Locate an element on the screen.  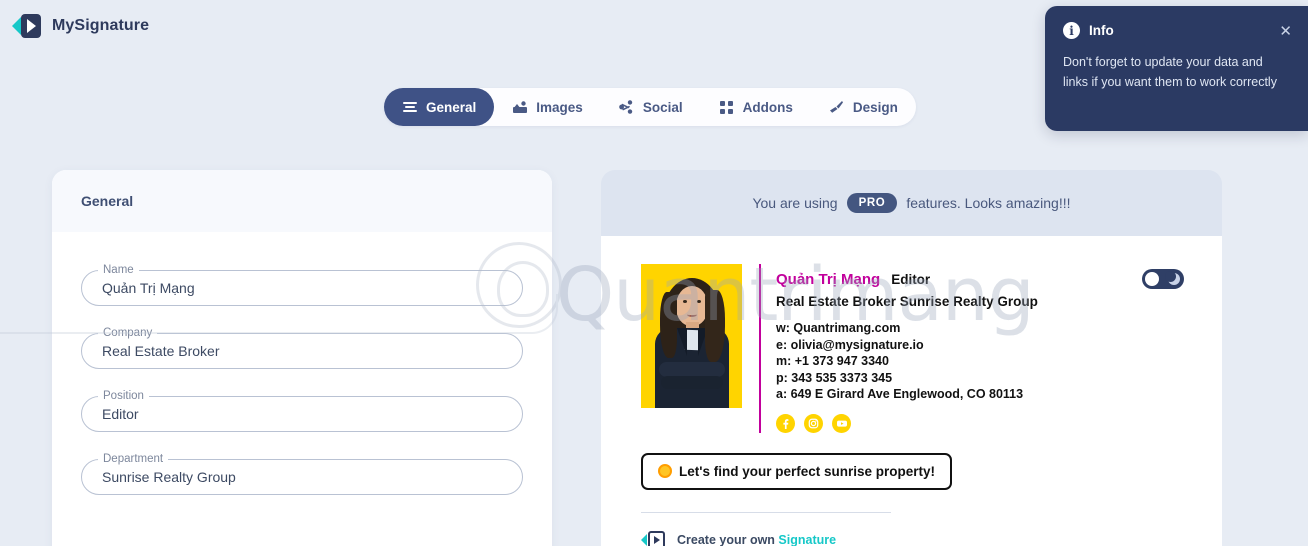
tab-images: Images is located at coordinates (547, 107).